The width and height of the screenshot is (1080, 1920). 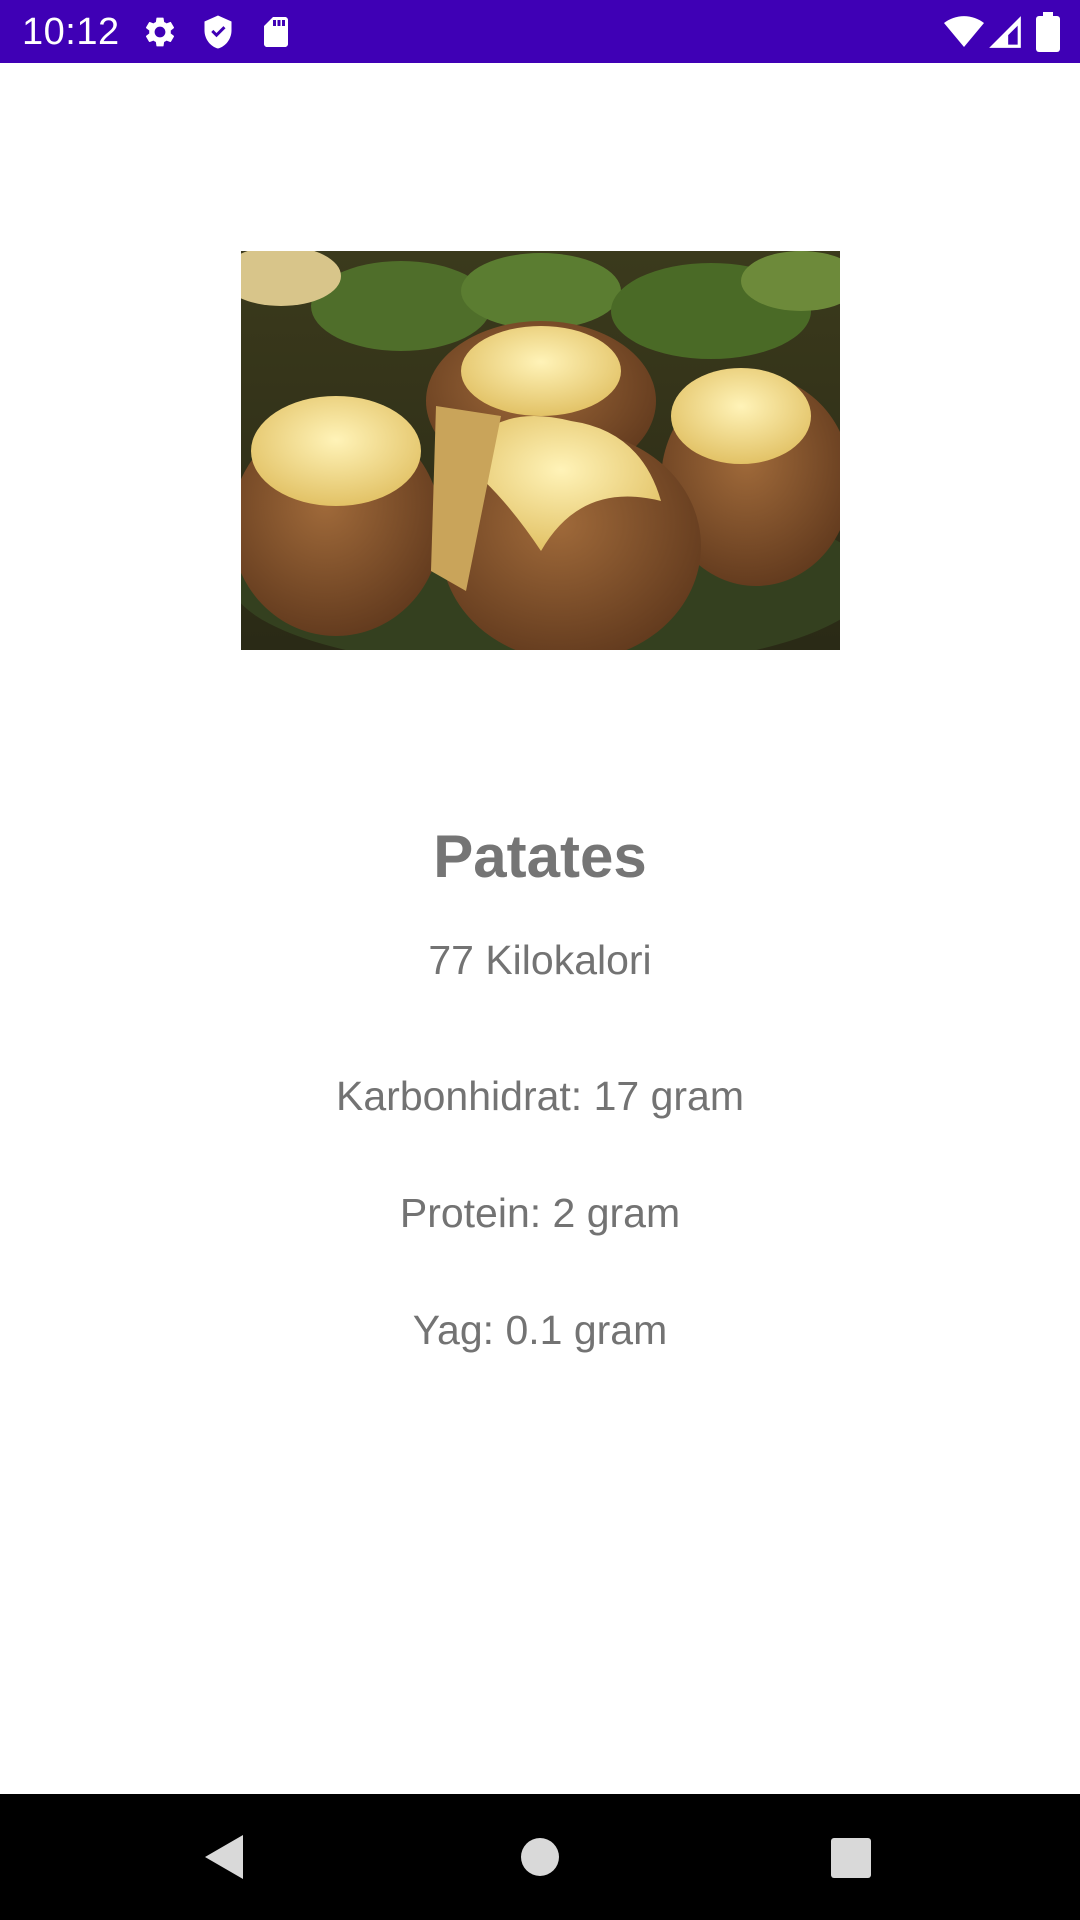 I want to click on carbohydrate-text: Karbonhidrat: 17 gram, so click(x=540, y=1096).